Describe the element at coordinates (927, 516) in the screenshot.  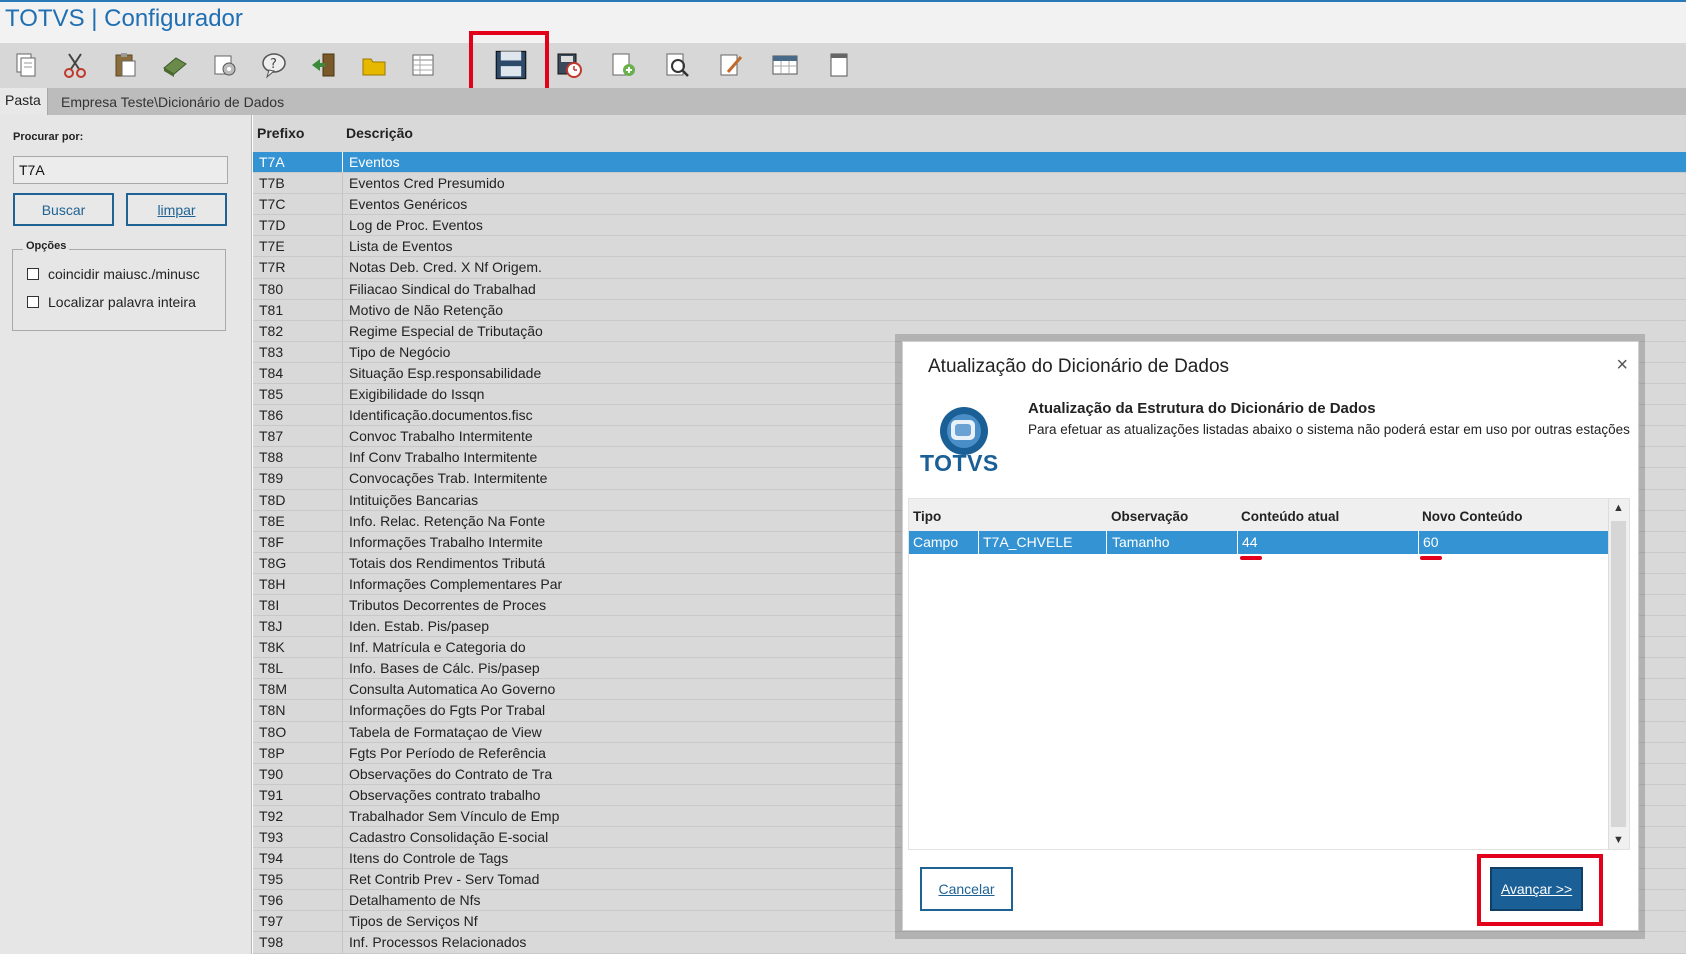
I see `grid-header-tipo: Tipo` at that location.